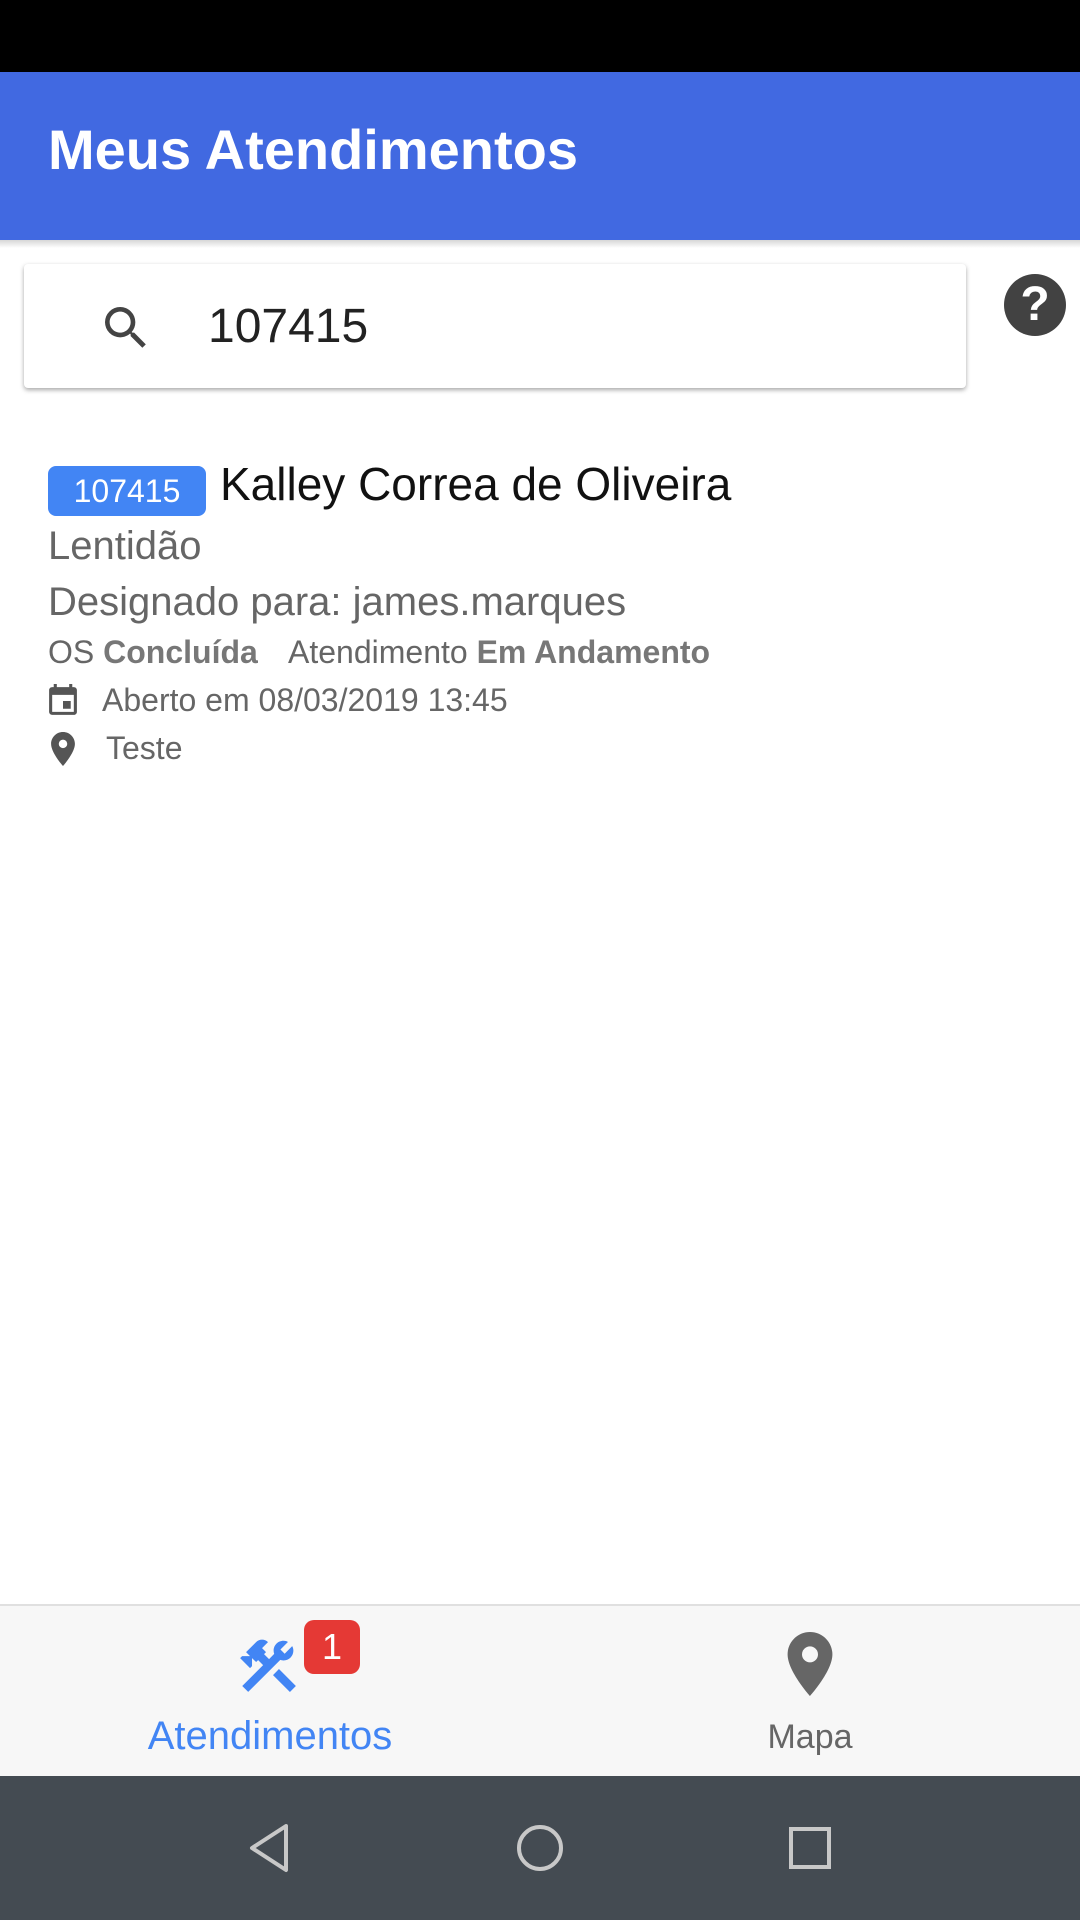  What do you see at coordinates (125, 327) in the screenshot?
I see `search-icon` at bounding box center [125, 327].